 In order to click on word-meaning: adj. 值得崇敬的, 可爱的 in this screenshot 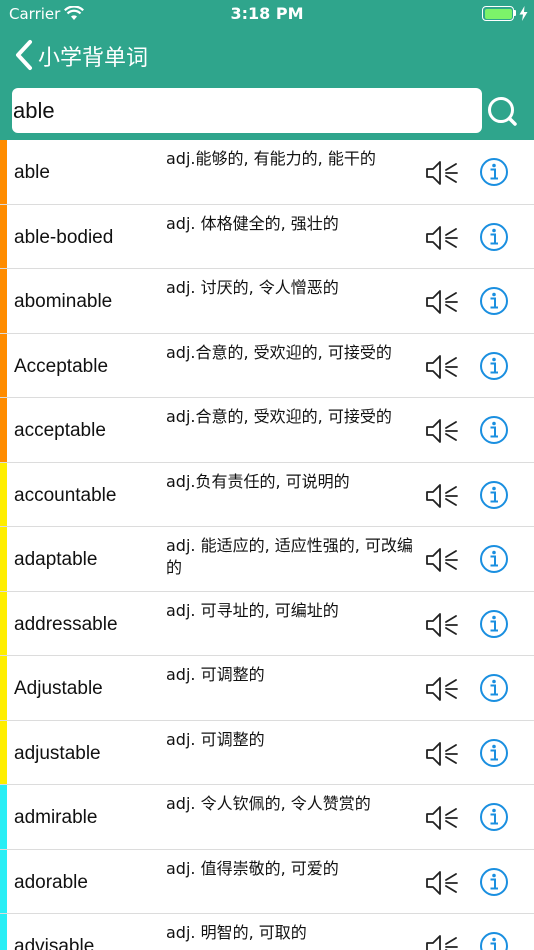, I will do `click(252, 868)`.